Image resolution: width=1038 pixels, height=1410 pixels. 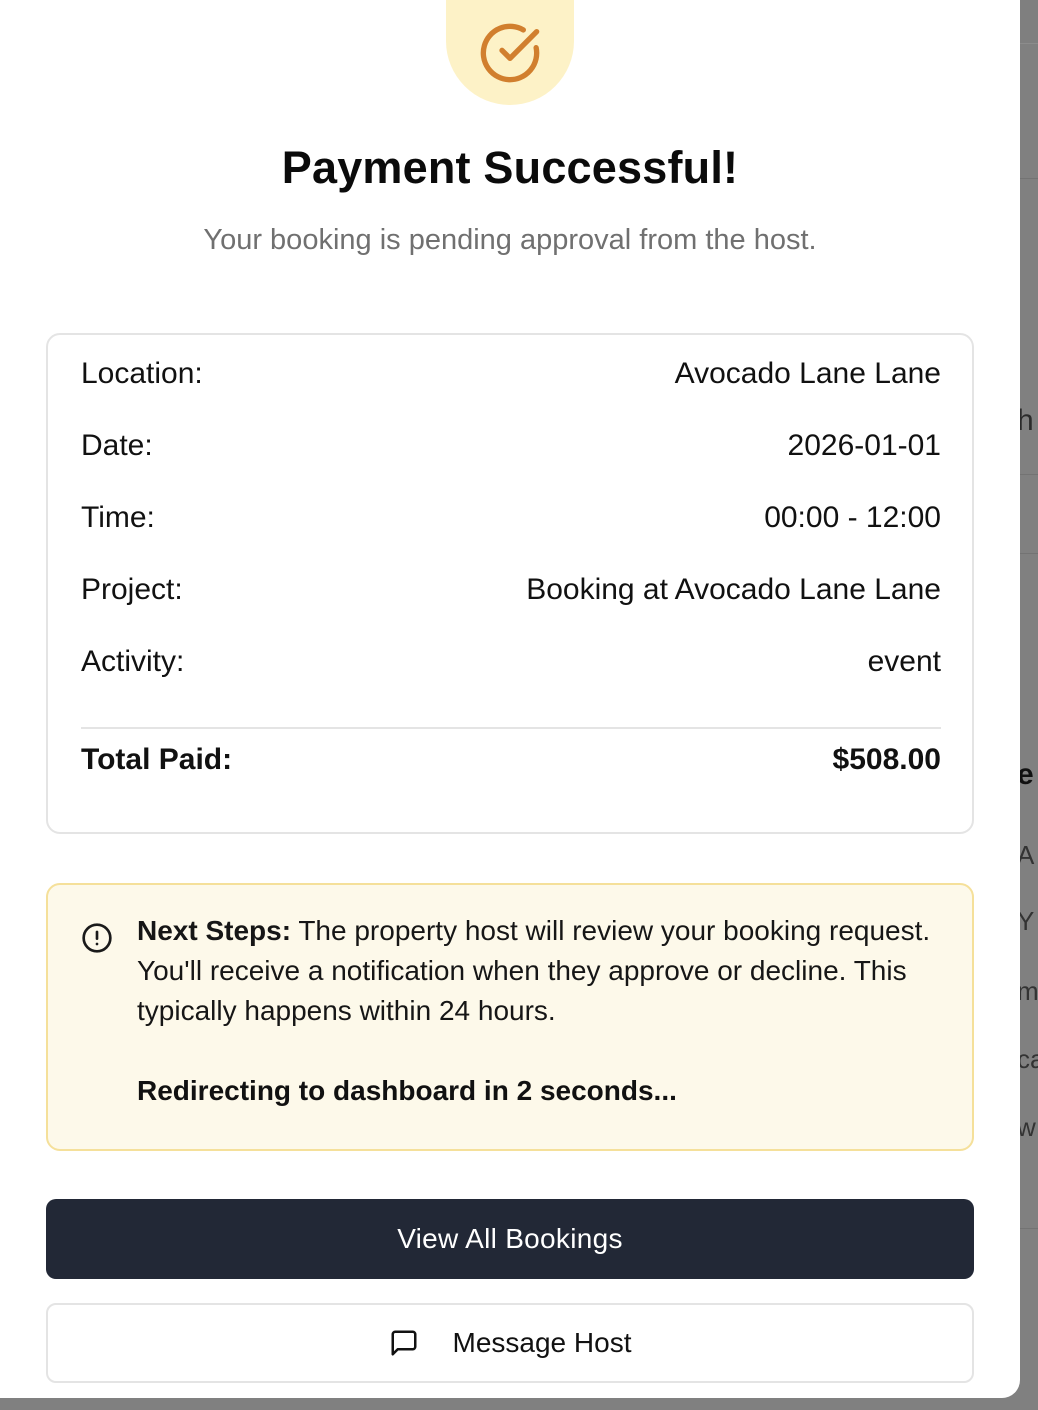 What do you see at coordinates (132, 589) in the screenshot?
I see `detail-label: Project:` at bounding box center [132, 589].